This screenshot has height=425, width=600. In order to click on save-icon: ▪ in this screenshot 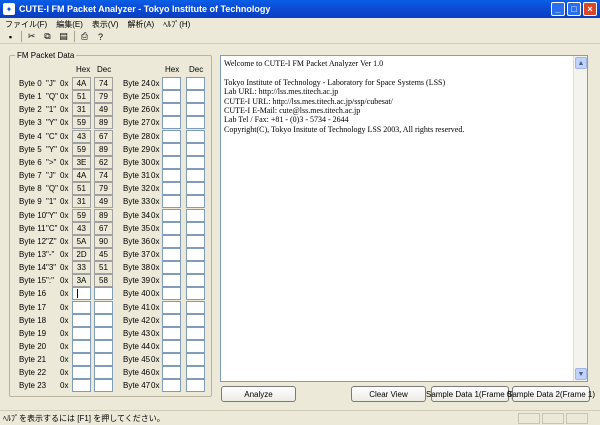, I will do `click(10, 37)`.